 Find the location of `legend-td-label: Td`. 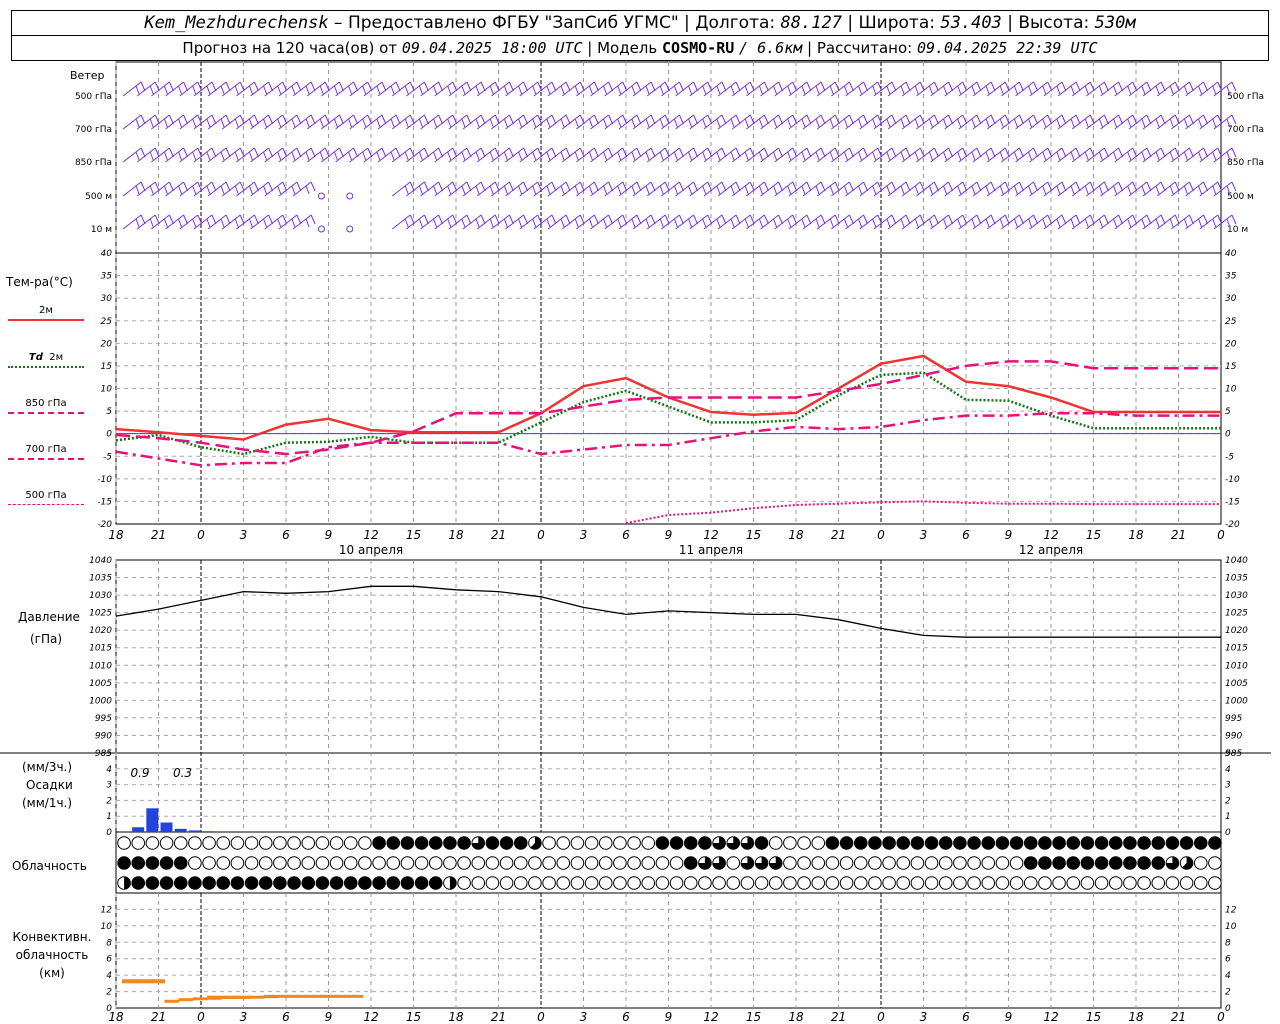

legend-td-label: Td is located at coordinates (35, 357).